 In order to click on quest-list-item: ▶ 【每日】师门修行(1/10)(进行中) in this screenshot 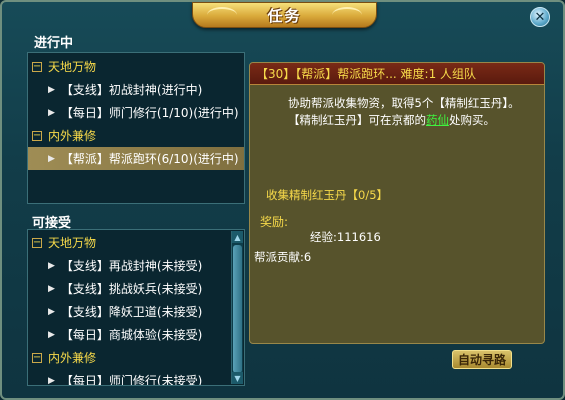, I will do `click(136, 112)`.